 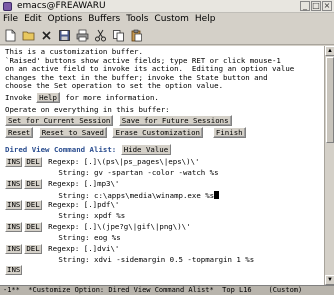 What do you see at coordinates (164, 97) in the screenshot?
I see `intro-help-line: Invoke Help for more information.` at bounding box center [164, 97].